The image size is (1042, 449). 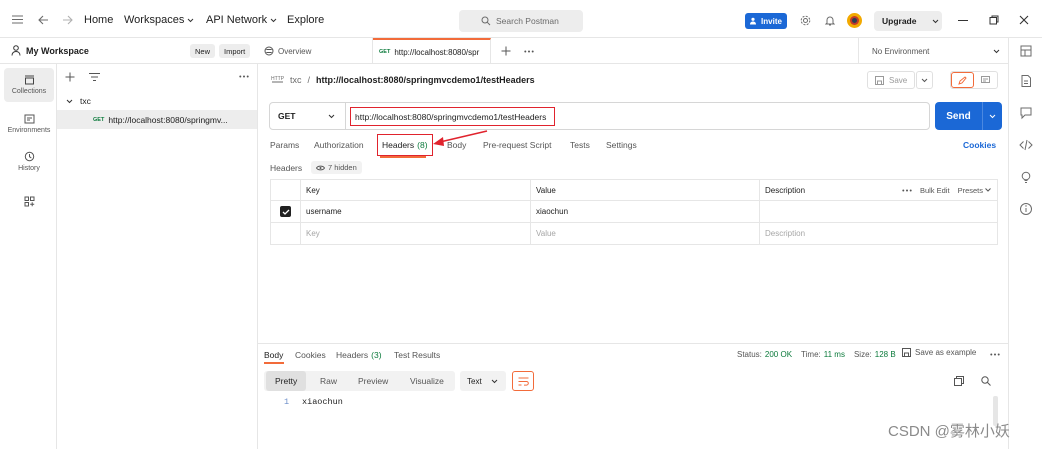 What do you see at coordinates (57, 51) in the screenshot?
I see `workspace-name: My Workspace` at bounding box center [57, 51].